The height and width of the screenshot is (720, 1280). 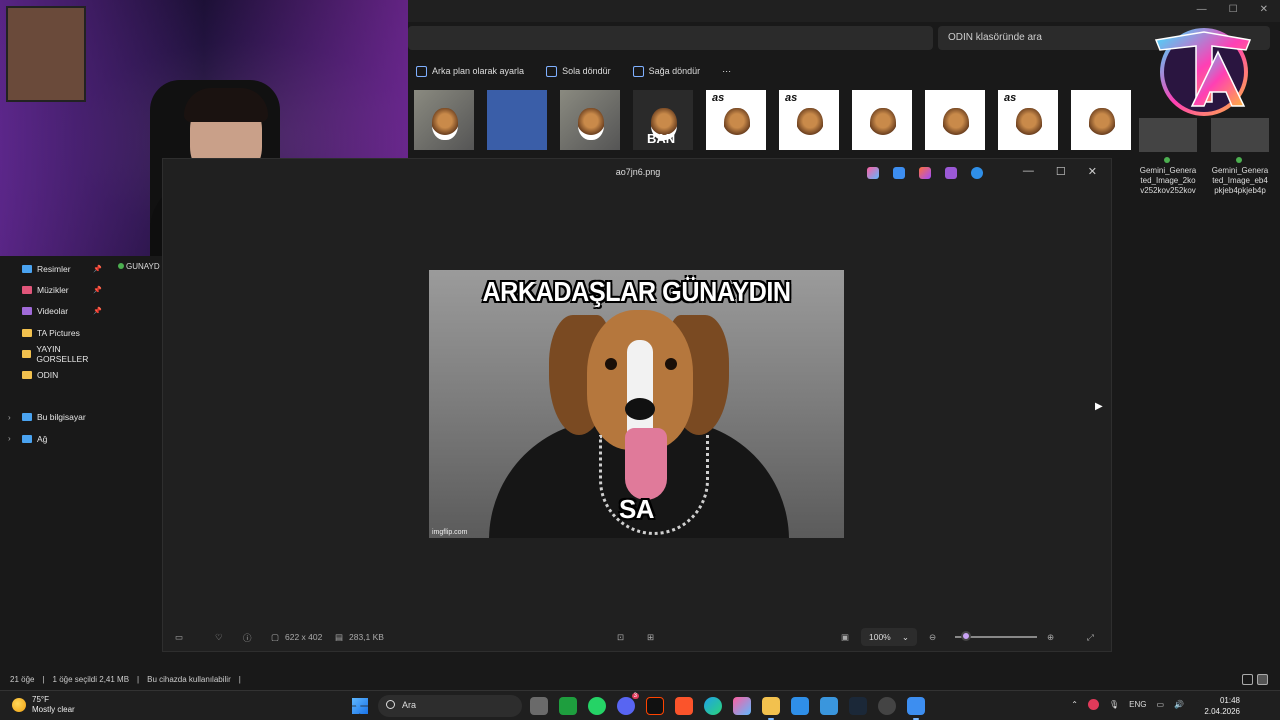 I want to click on xbox-icon, so click(x=568, y=706).